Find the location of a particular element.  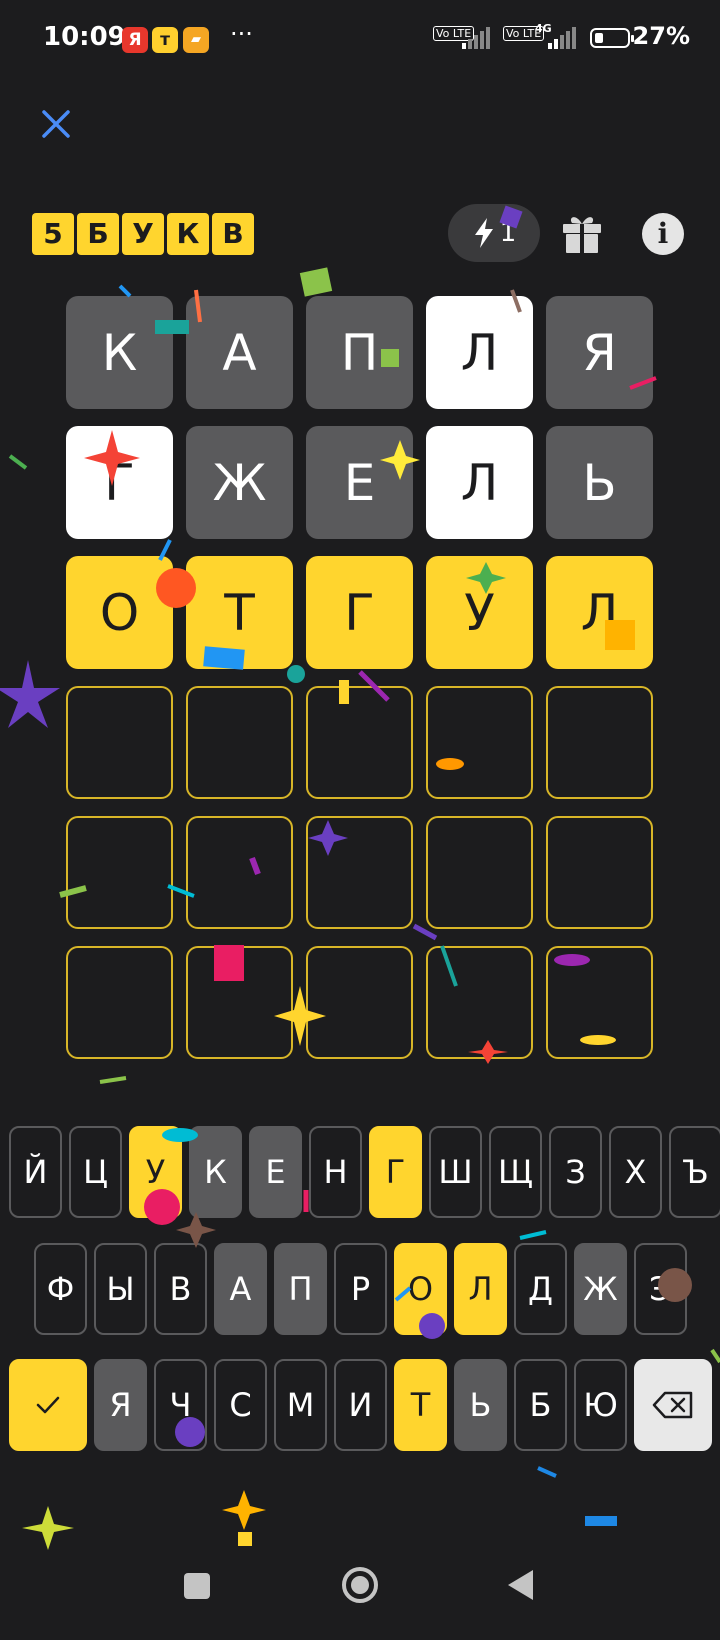

status-bar: 10:09 Я т ▰ ··· Vo LTE Vo LTE 4G 27% is located at coordinates (360, 40).